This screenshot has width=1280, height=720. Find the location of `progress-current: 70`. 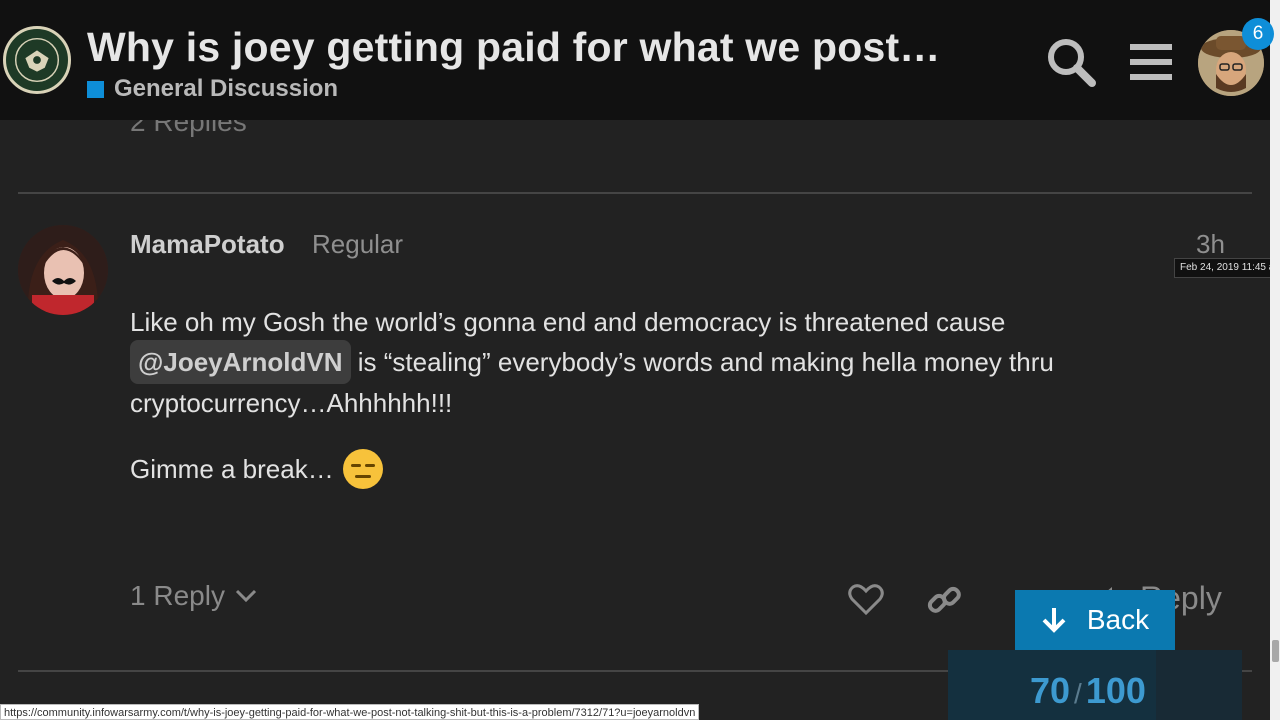

progress-current: 70 is located at coordinates (1050, 690).